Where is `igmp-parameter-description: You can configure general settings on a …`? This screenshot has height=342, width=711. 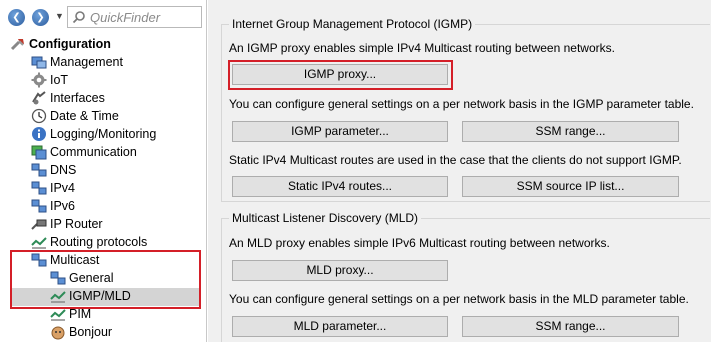 igmp-parameter-description: You can configure general settings on a … is located at coordinates (461, 104).